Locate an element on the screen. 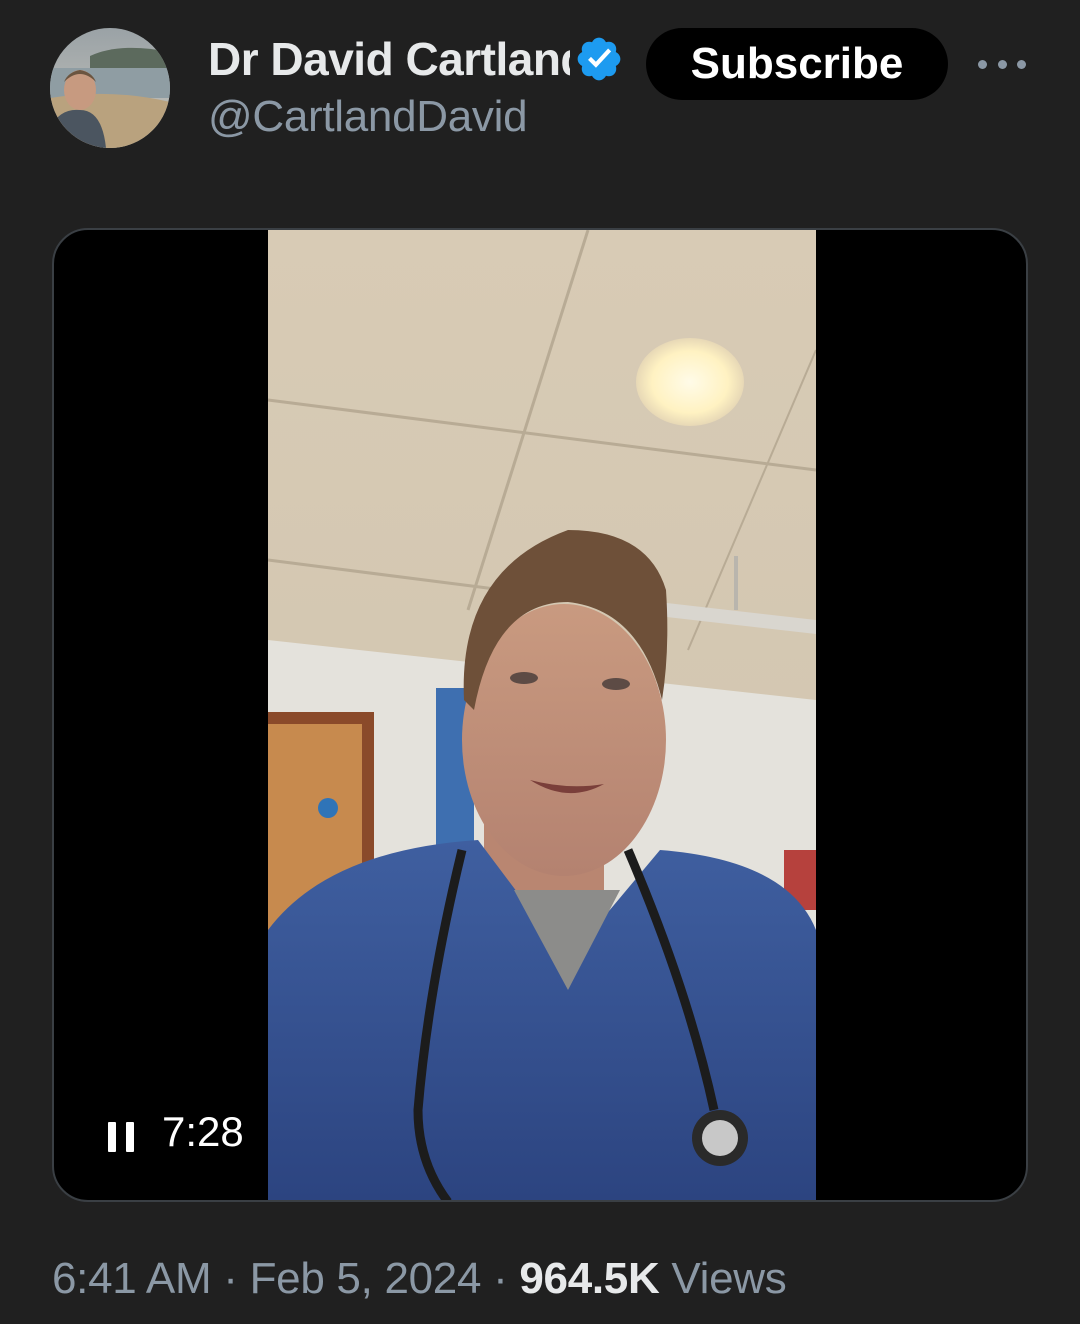  tweet-date: Feb 5, 2024 is located at coordinates (366, 1278).